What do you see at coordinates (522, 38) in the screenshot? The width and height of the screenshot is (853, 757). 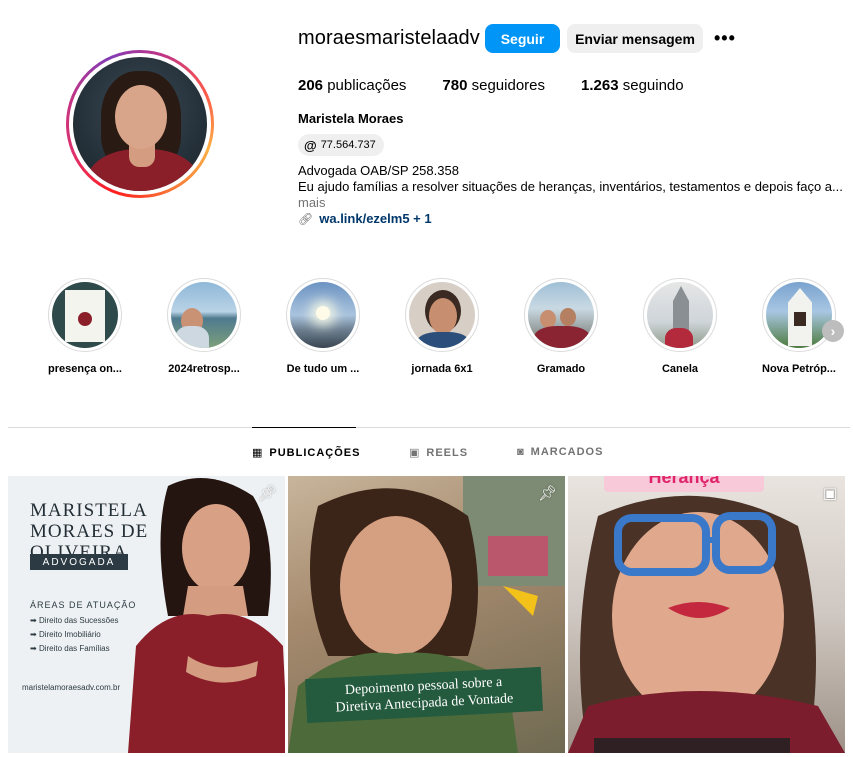 I see `follow-button: Seguir` at bounding box center [522, 38].